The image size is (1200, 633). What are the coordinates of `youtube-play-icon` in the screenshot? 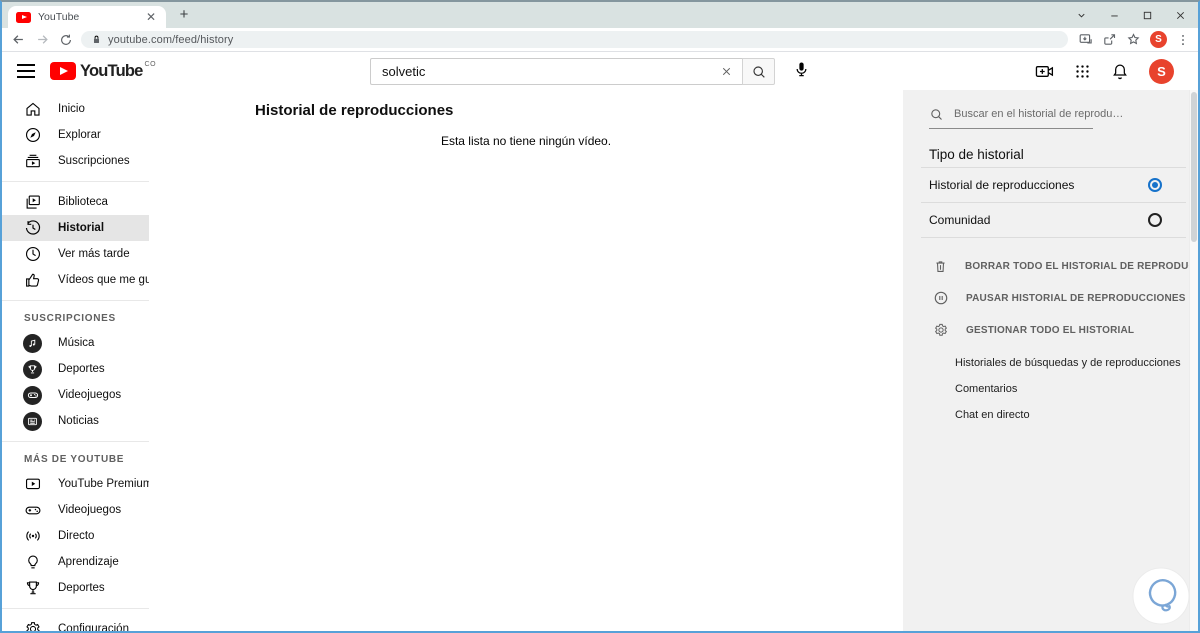 It's located at (63, 71).